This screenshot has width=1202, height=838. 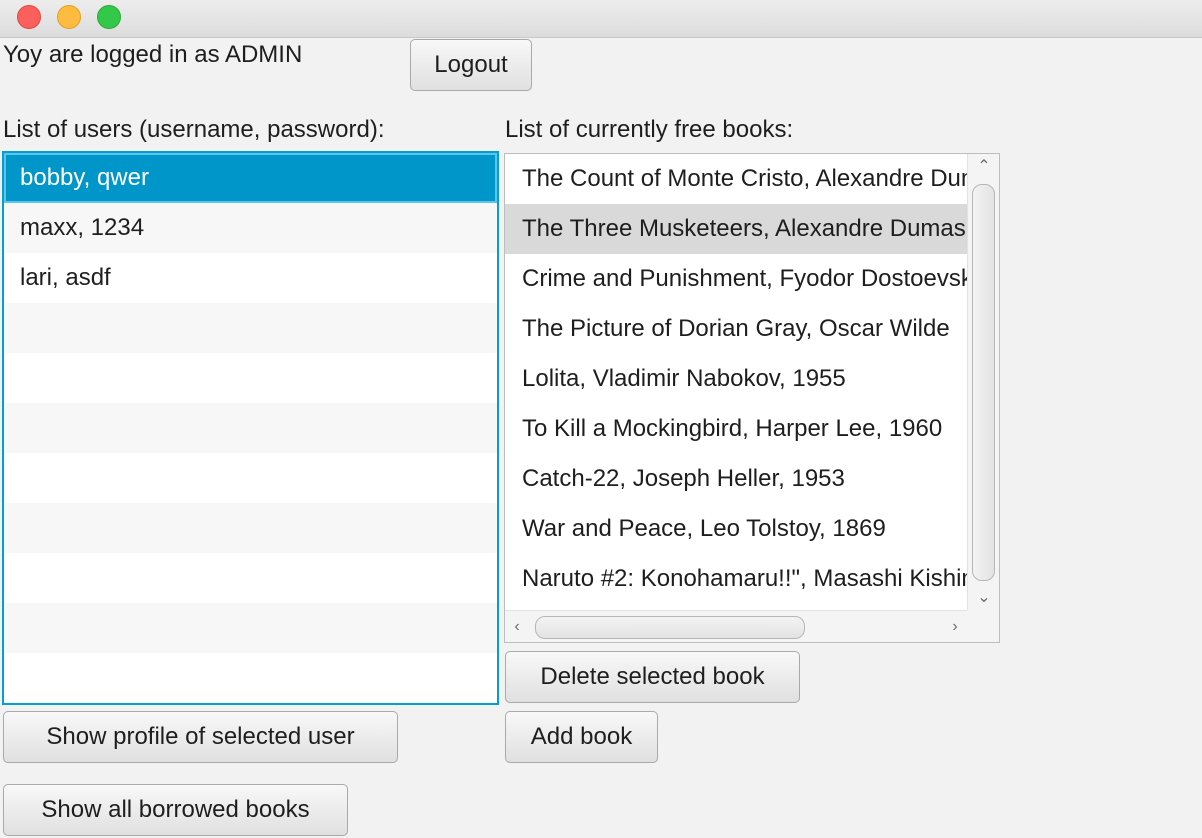 What do you see at coordinates (736, 329) in the screenshot?
I see `book-list-item: The Picture of Dorian Gray, Oscar Wilde` at bounding box center [736, 329].